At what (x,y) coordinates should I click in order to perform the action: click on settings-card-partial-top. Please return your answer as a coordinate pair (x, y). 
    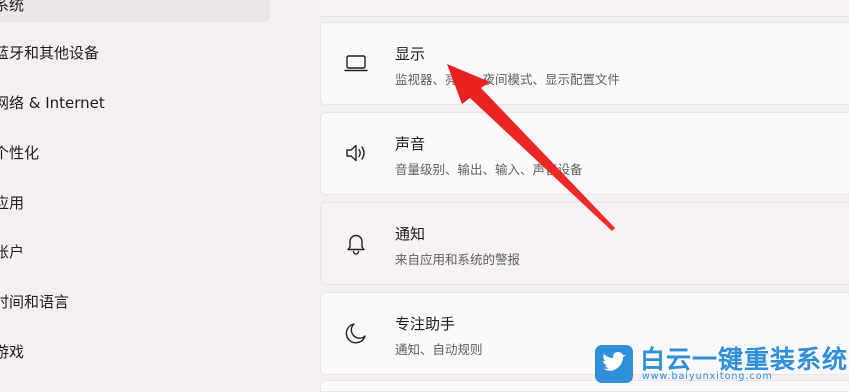
    Looking at the image, I should click on (584, 8).